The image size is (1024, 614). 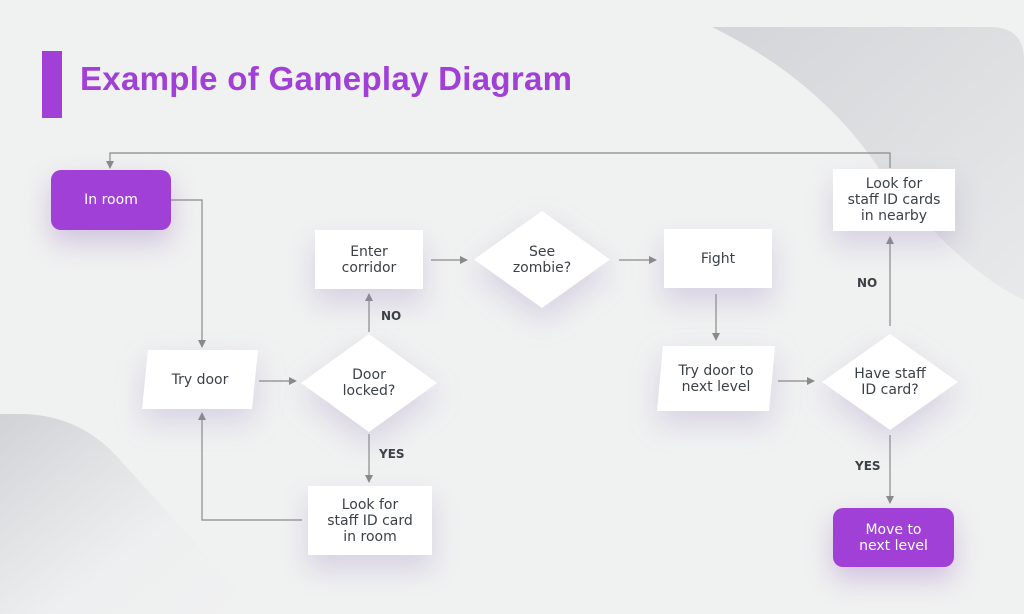 I want to click on edge-label-door-locked-no: NO, so click(x=391, y=316).